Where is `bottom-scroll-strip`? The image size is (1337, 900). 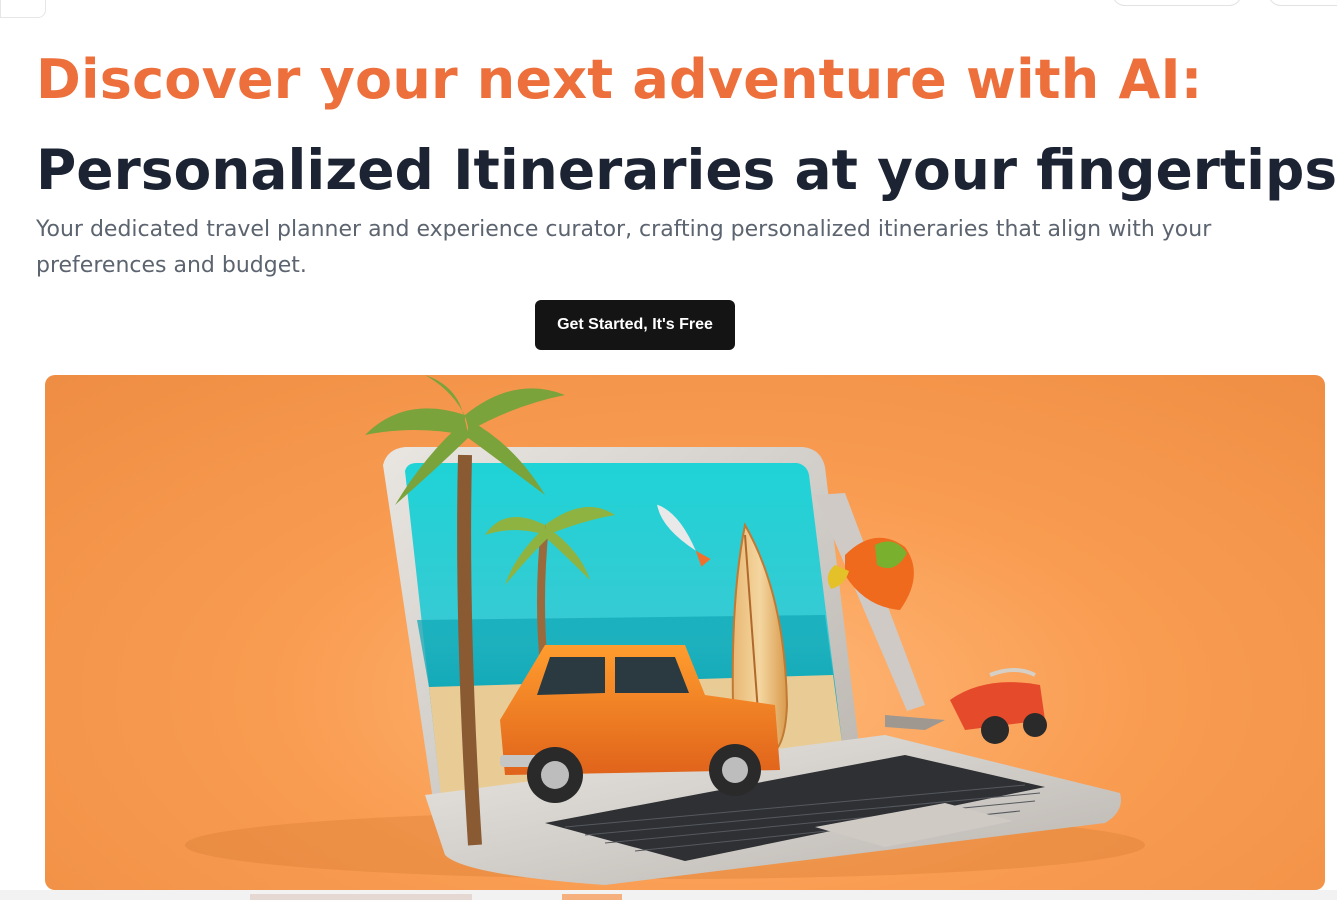 bottom-scroll-strip is located at coordinates (668, 895).